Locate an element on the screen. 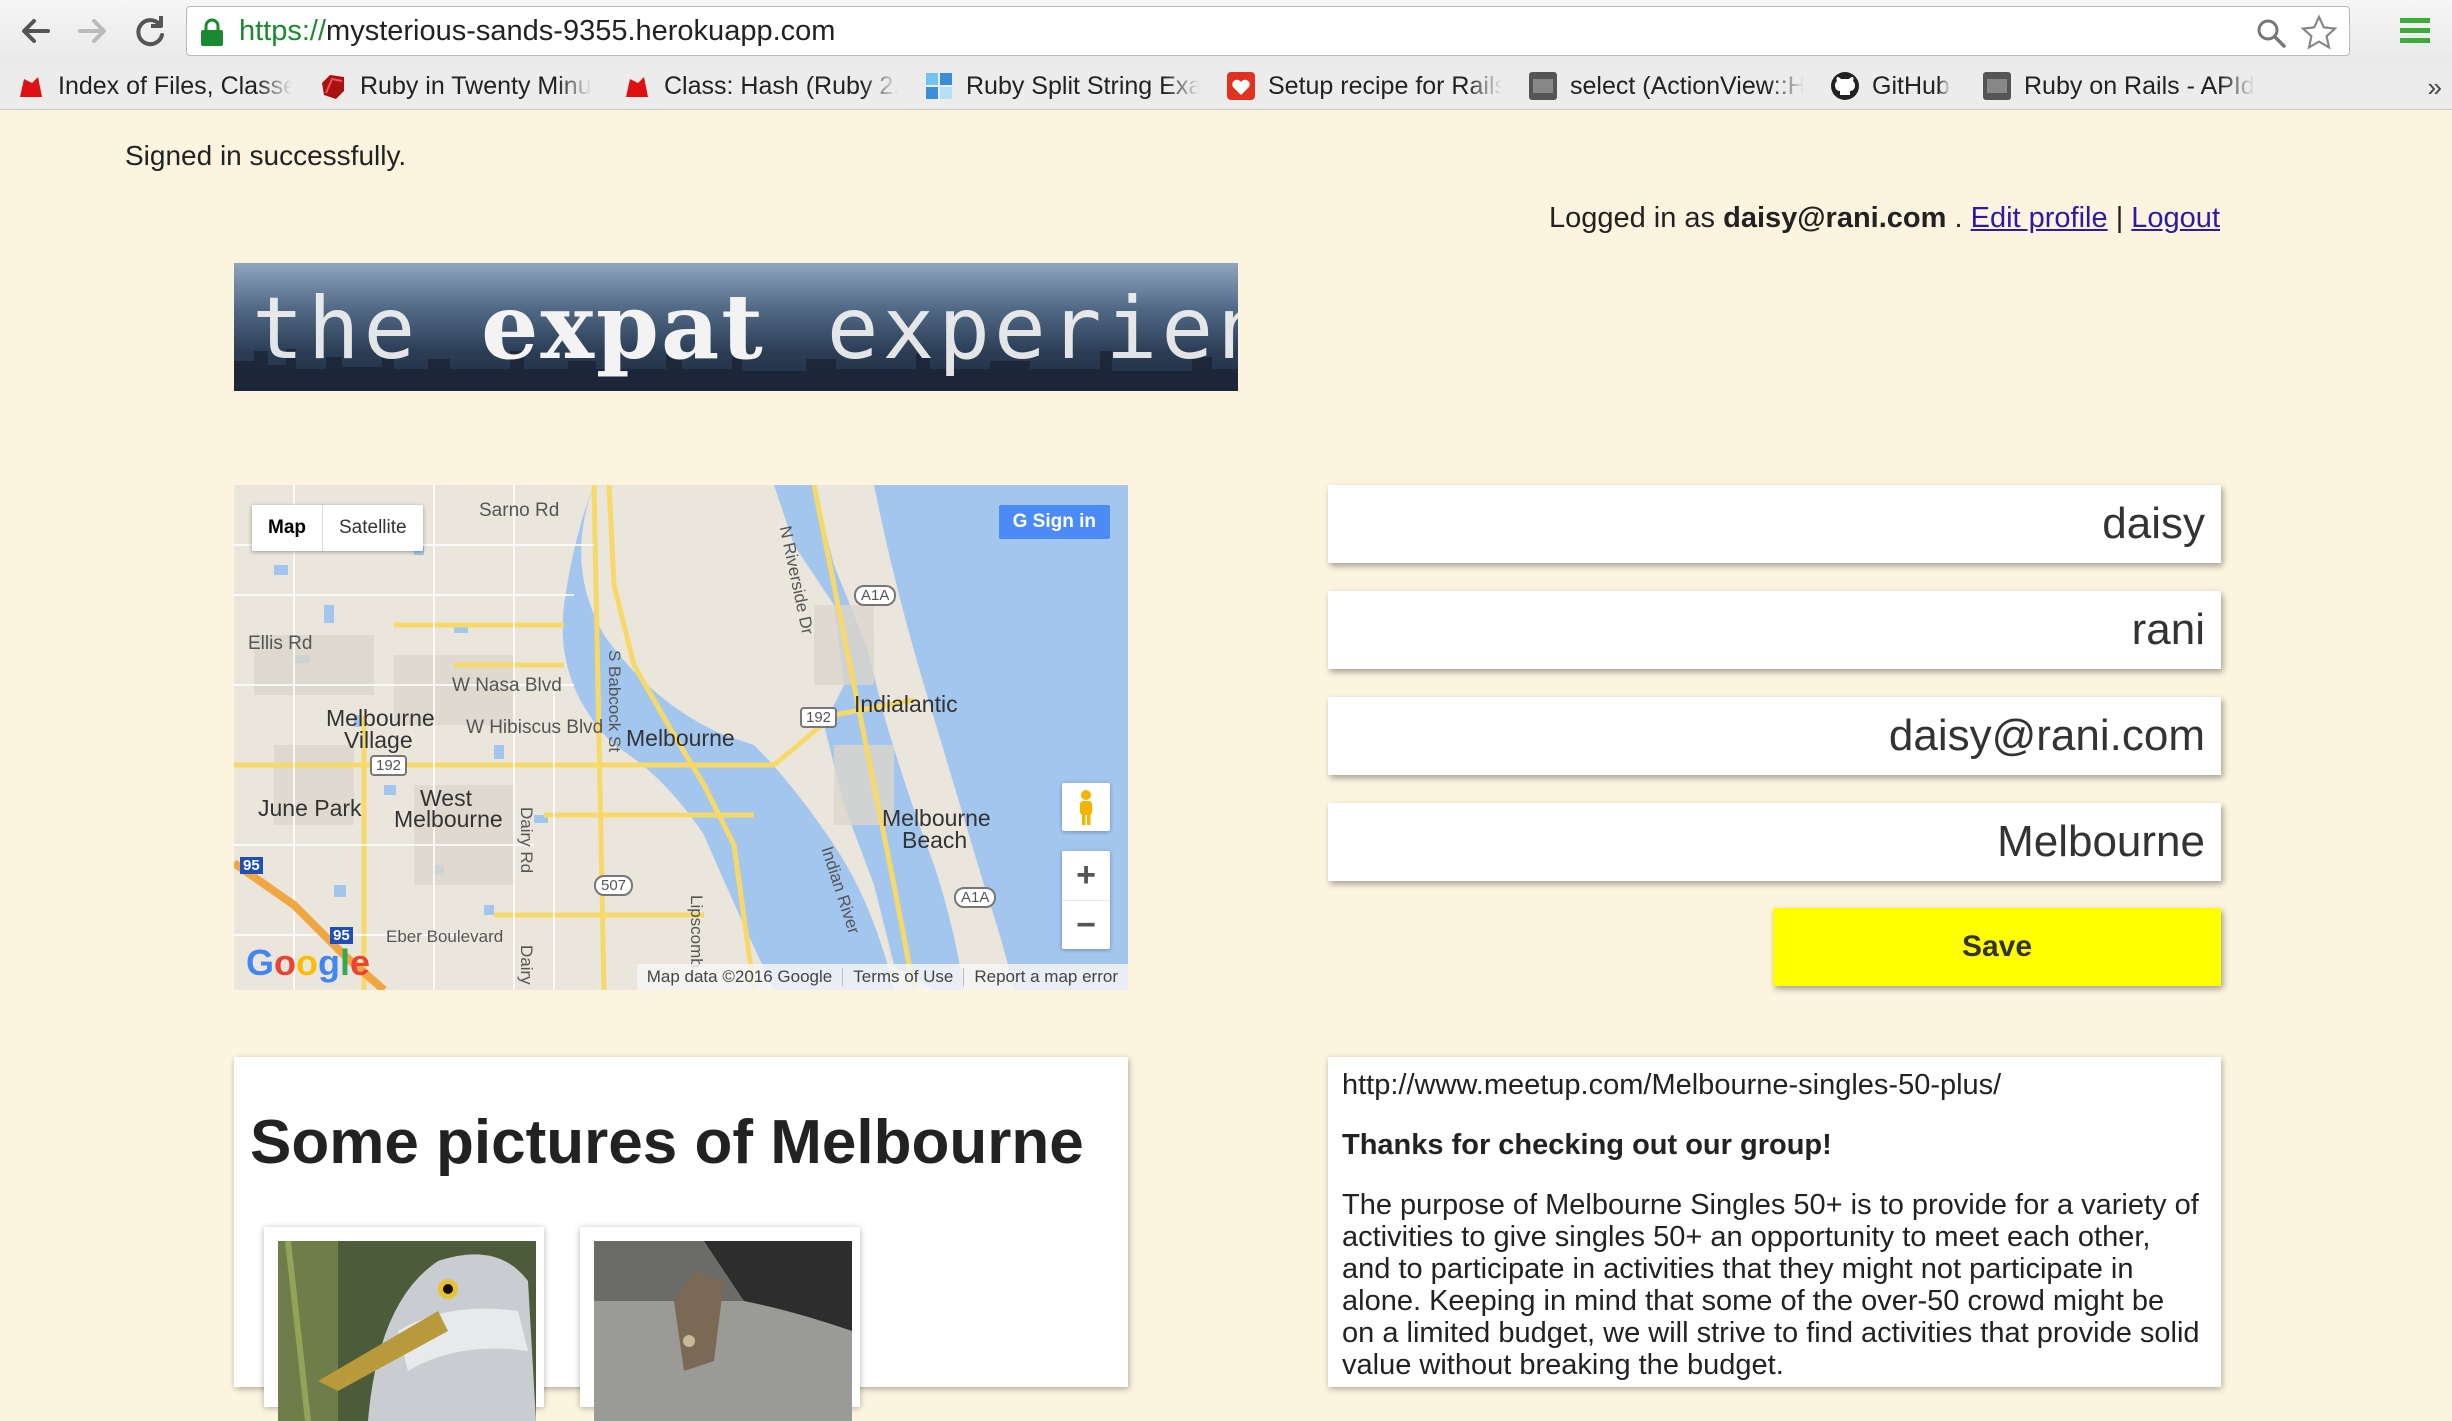 This screenshot has width=2452, height=1421. reload-button is located at coordinates (149, 31).